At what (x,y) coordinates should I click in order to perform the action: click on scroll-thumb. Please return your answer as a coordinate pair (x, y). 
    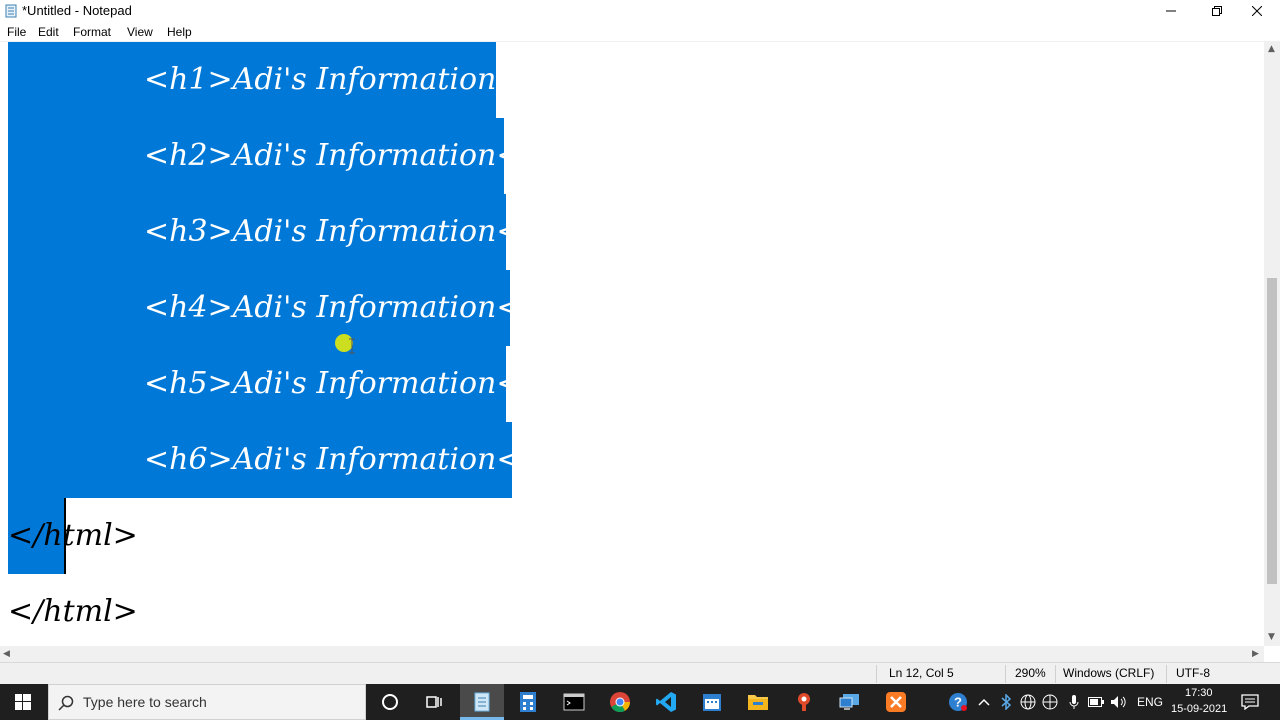
    Looking at the image, I should click on (1272, 431).